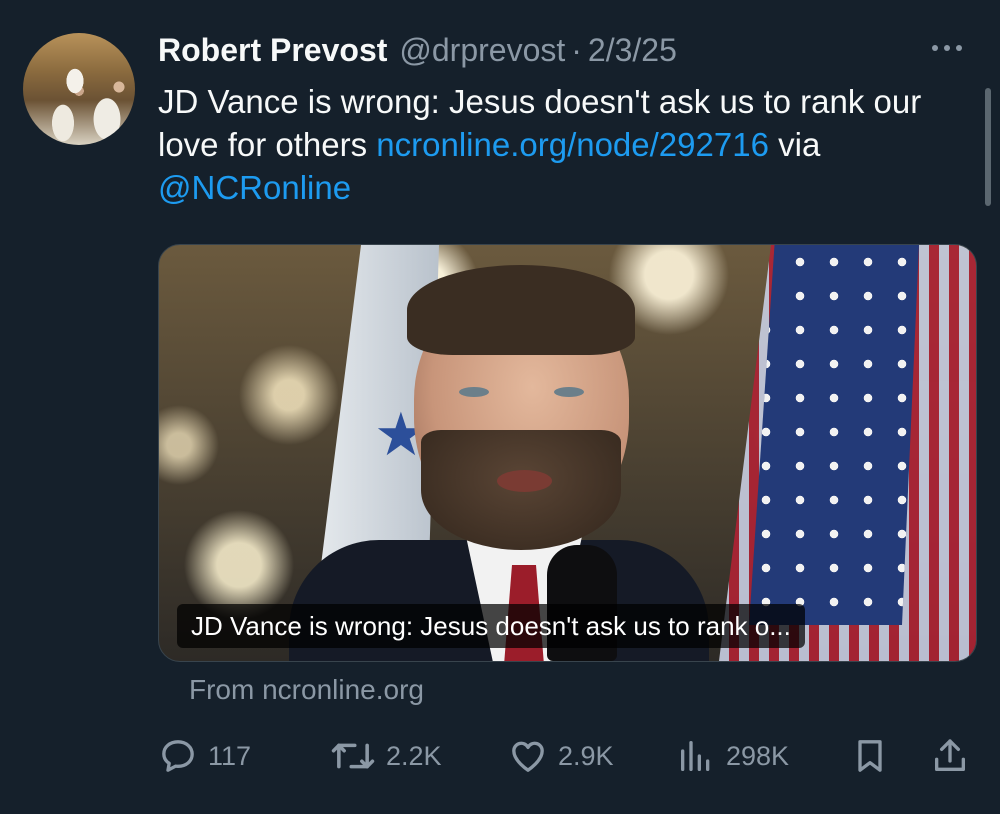 This screenshot has width=1000, height=814. I want to click on bookmark-icon, so click(870, 756).